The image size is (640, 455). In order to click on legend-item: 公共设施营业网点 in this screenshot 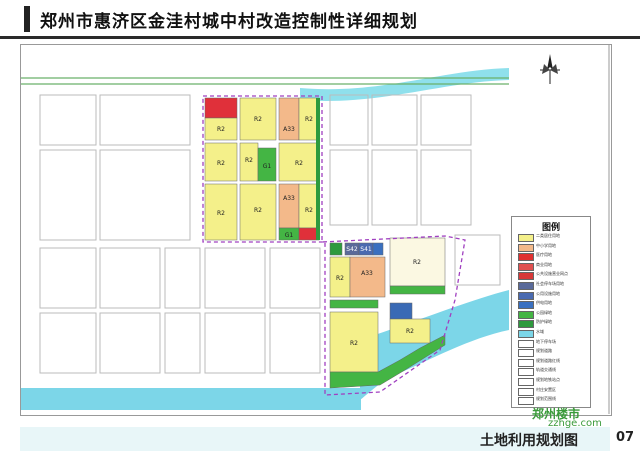, I will do `click(553, 276)`.